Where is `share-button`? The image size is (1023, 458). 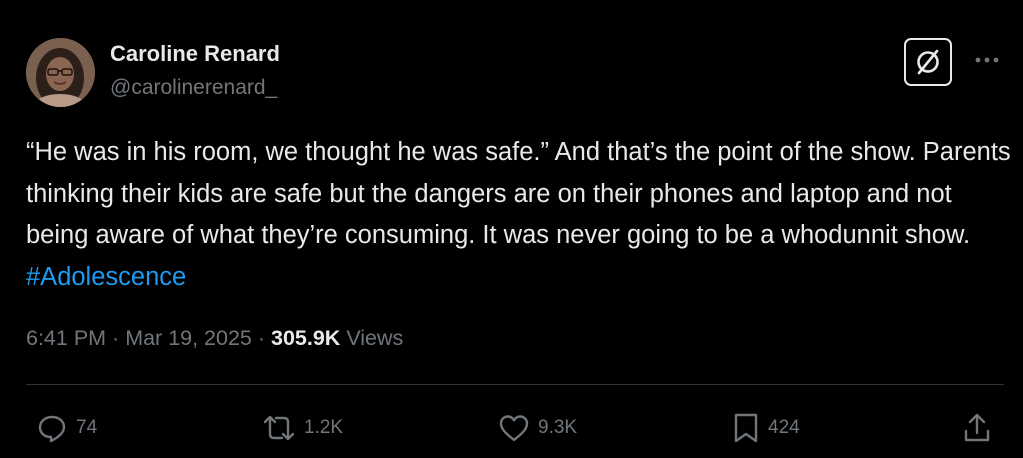
share-button is located at coordinates (981, 428).